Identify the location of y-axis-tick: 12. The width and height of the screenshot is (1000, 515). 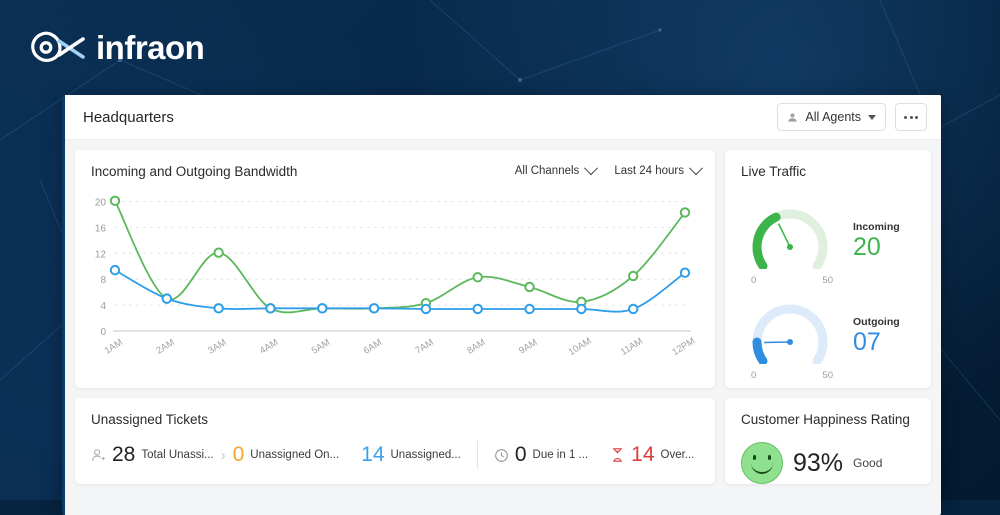
(101, 254).